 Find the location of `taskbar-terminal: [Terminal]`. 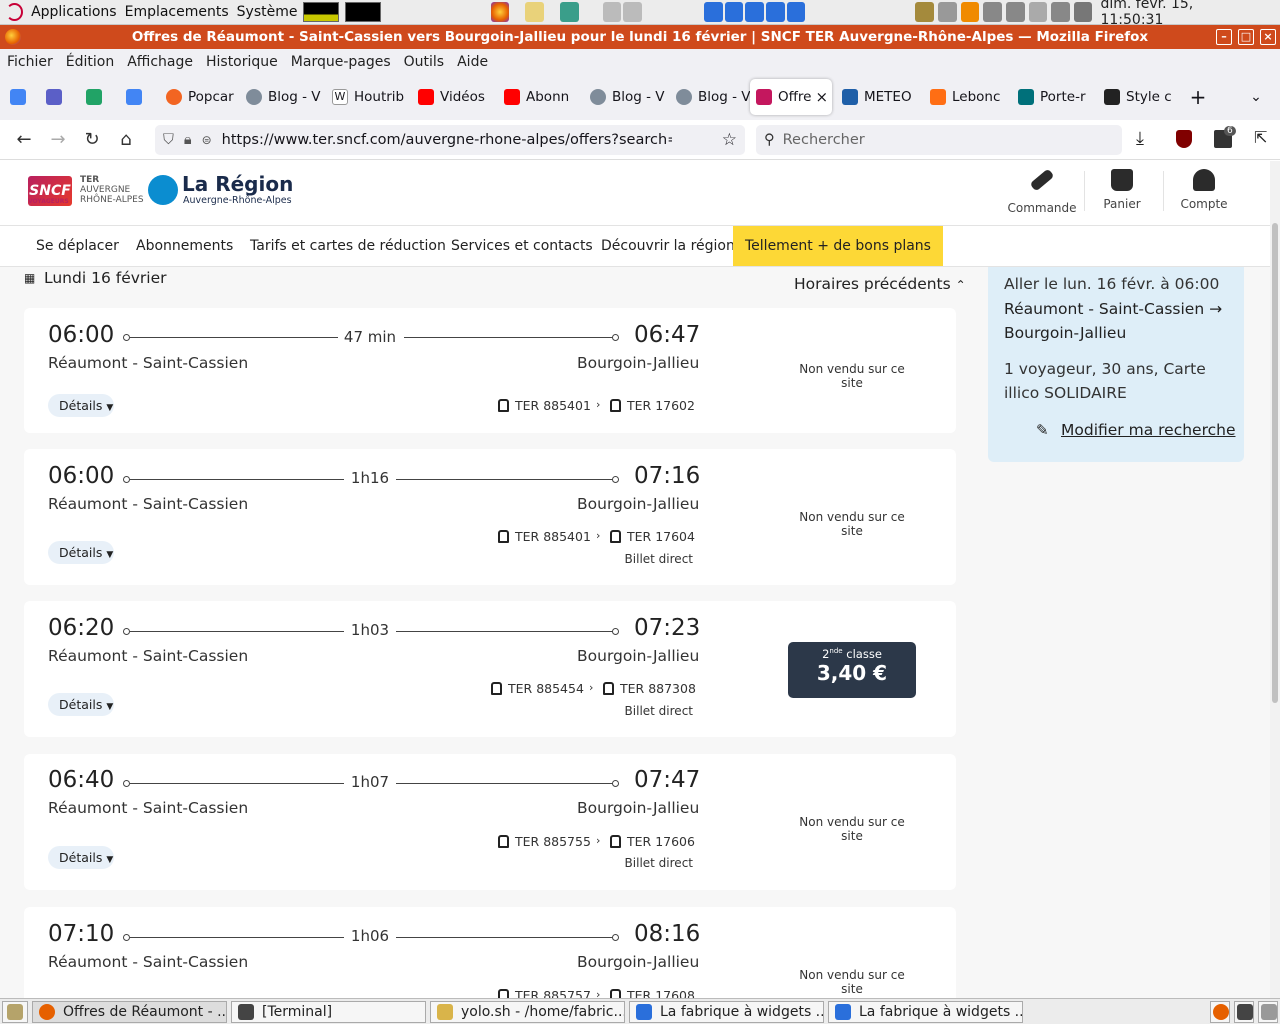

taskbar-terminal: [Terminal] is located at coordinates (328, 1011).